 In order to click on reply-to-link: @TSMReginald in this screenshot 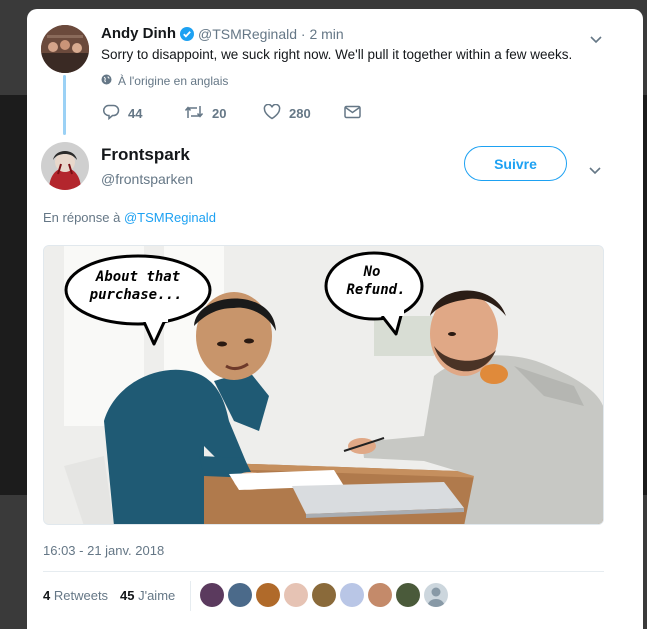, I will do `click(170, 217)`.